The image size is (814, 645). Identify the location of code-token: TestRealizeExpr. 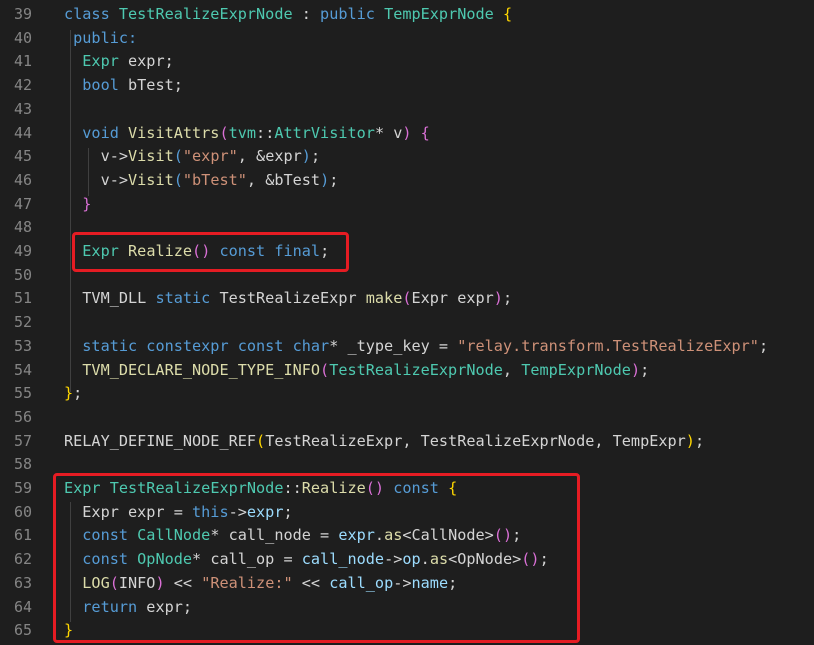
(292, 298).